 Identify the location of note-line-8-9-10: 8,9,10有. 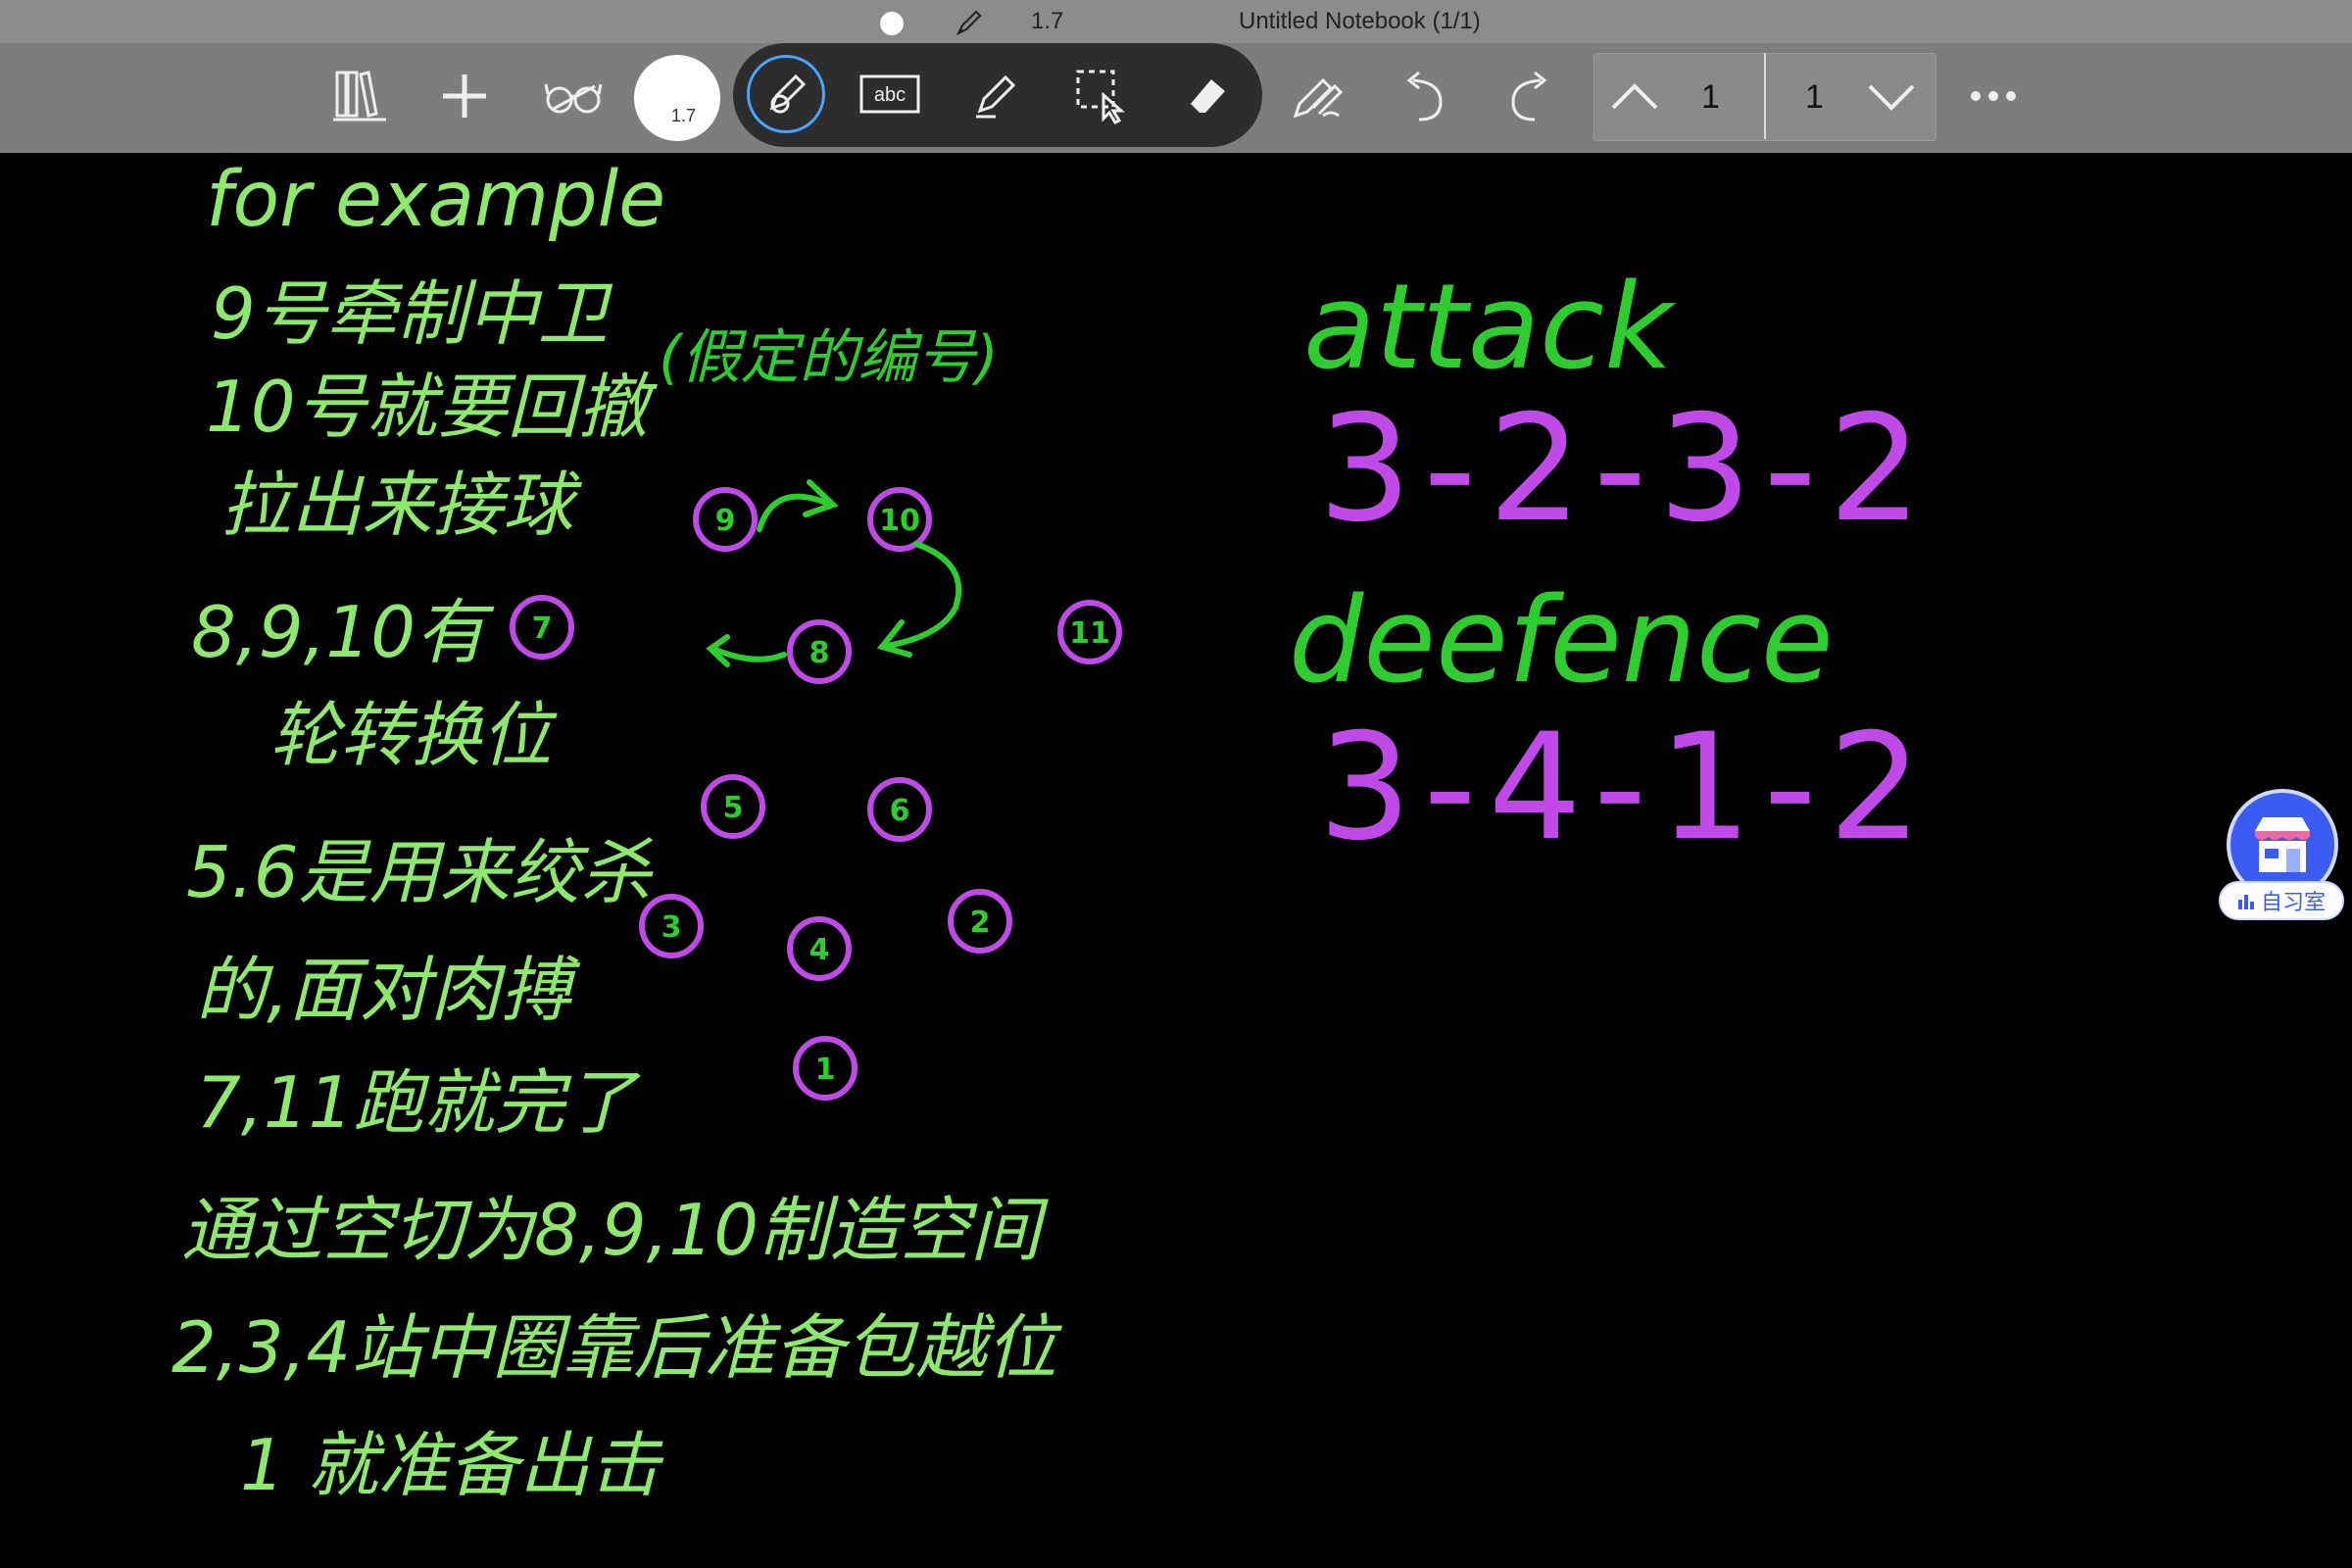
(343, 632).